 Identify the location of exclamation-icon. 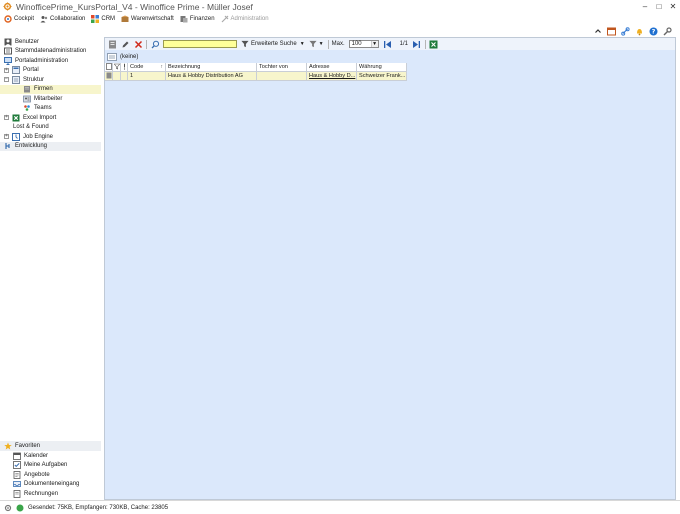
(124, 66).